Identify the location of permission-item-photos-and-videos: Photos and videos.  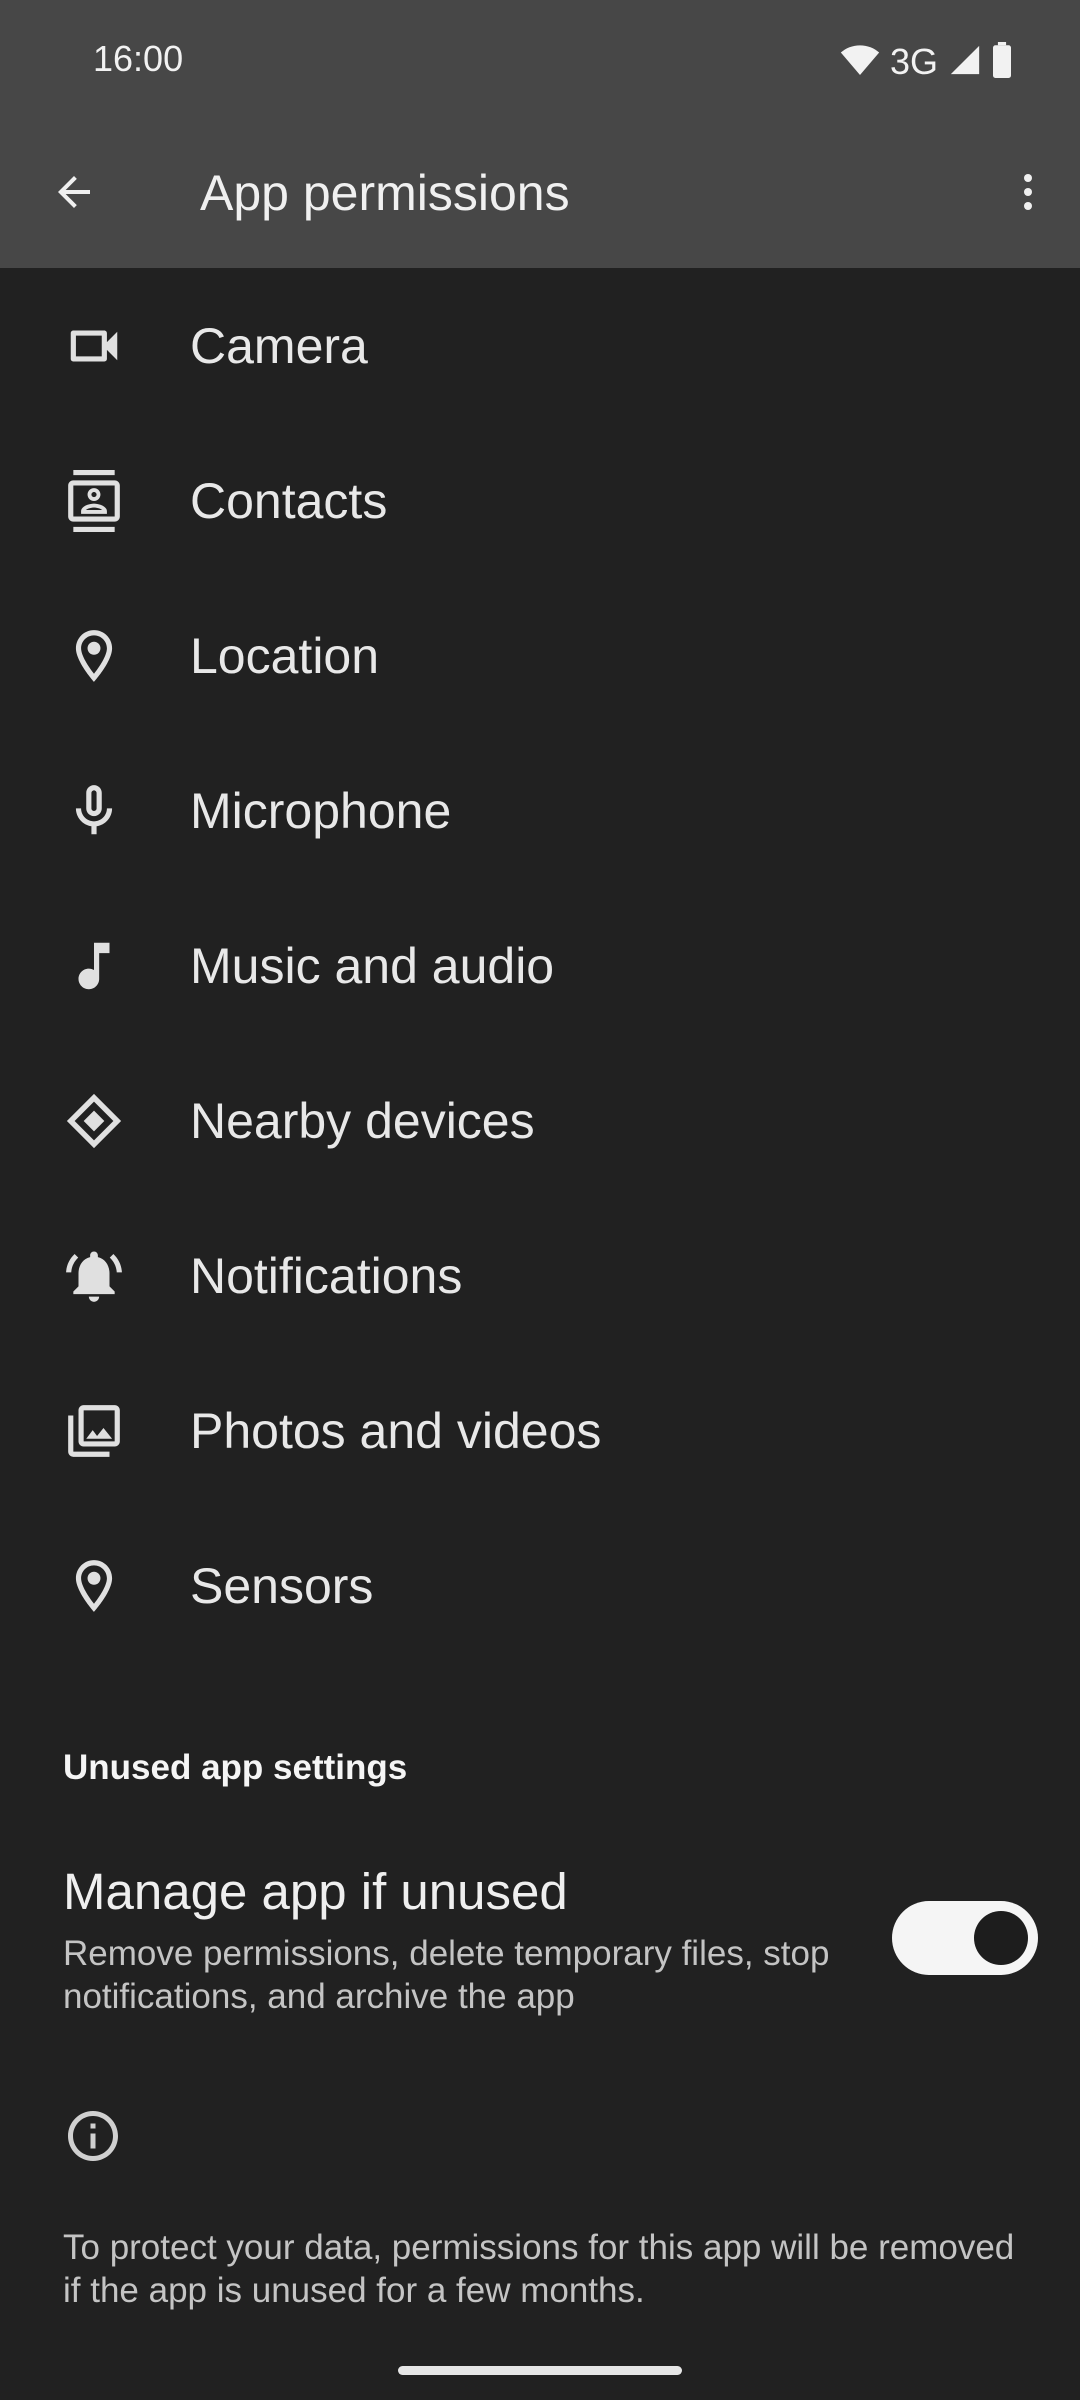
(540, 1430).